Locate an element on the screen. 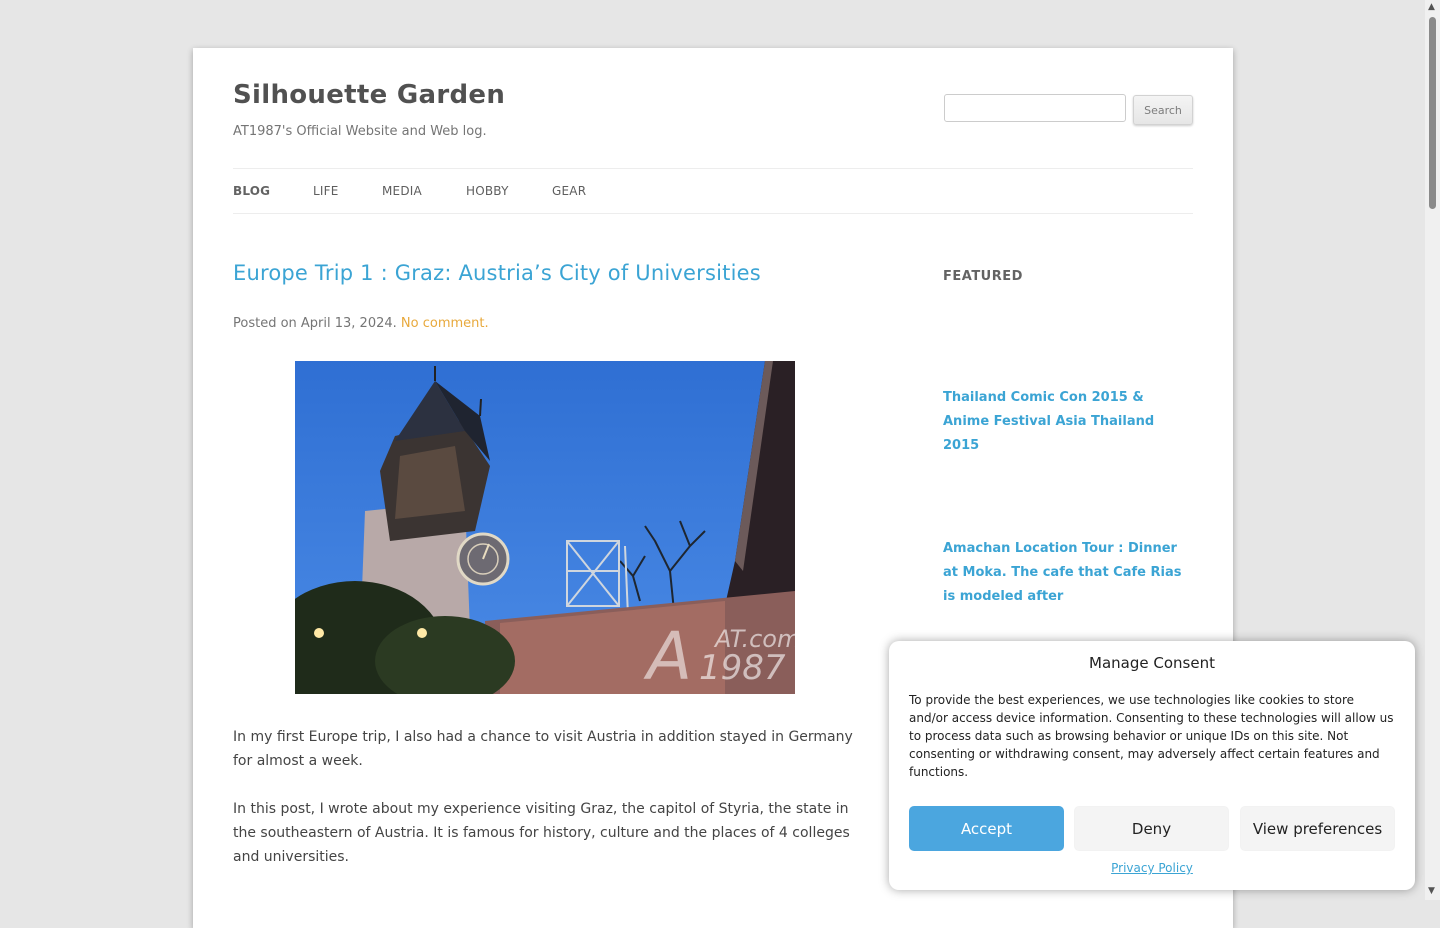  nav-item-media: MEDIA is located at coordinates (402, 191).